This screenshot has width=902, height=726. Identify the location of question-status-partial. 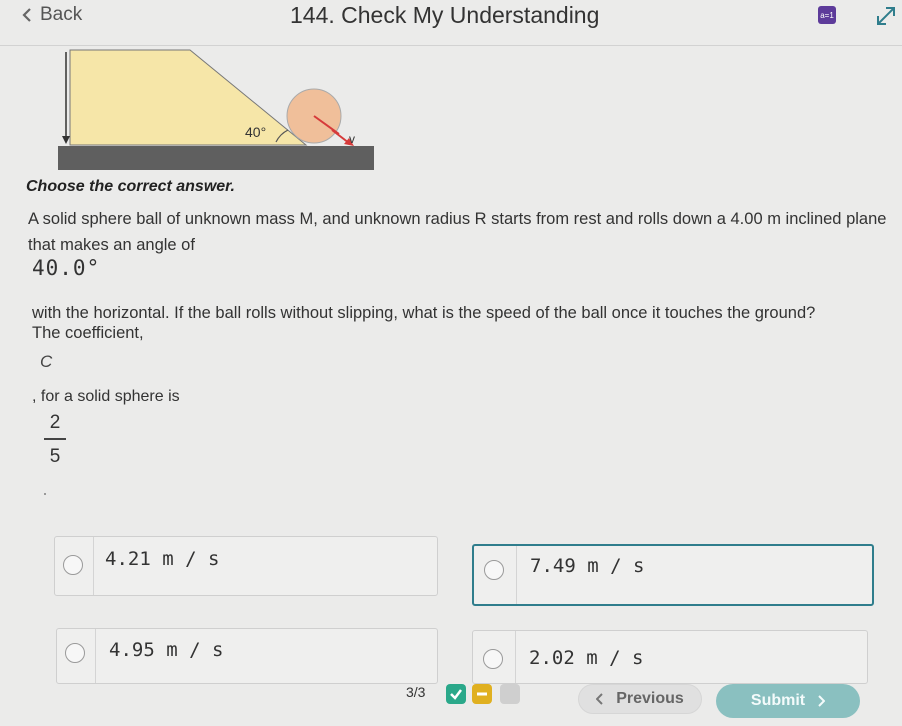
(482, 694).